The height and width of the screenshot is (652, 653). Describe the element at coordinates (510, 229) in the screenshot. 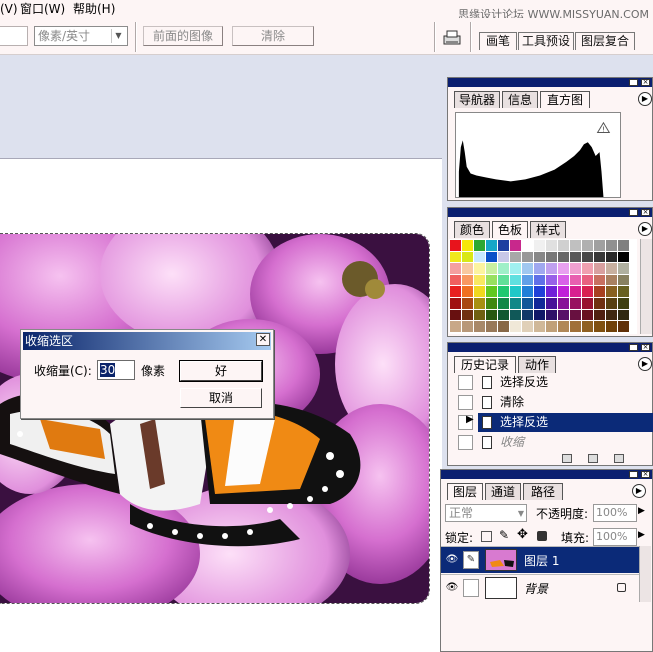

I see `tab-swatches: 色板` at that location.